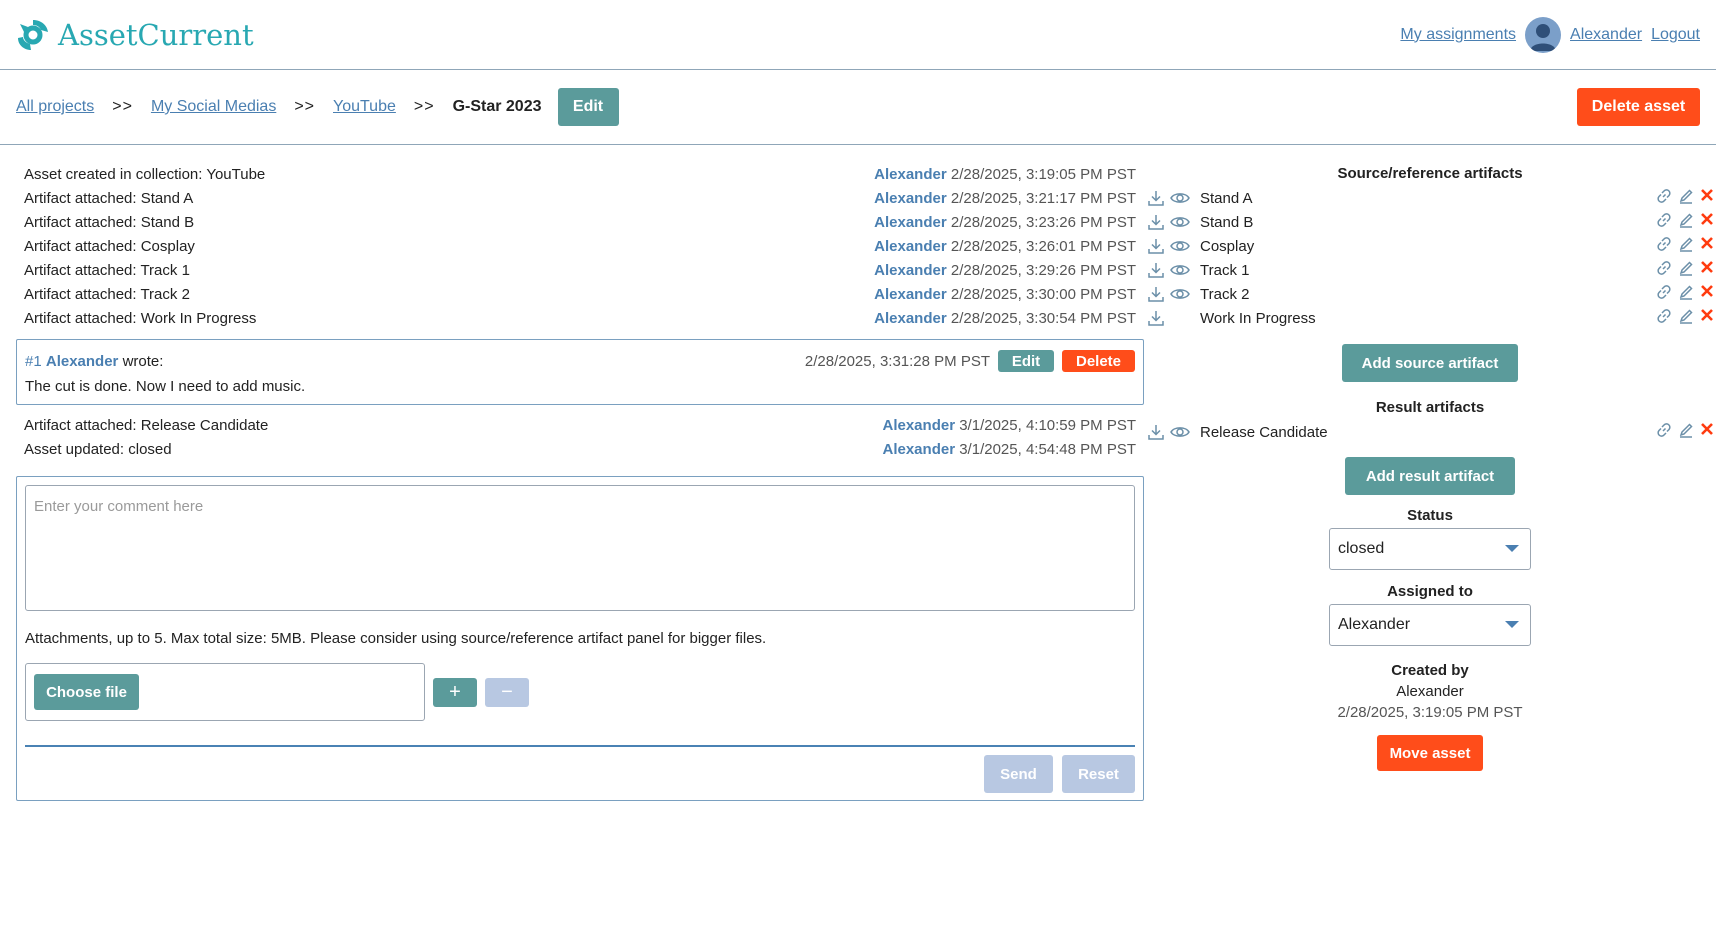  Describe the element at coordinates (1428, 294) in the screenshot. I see `artifact-name: Track 2` at that location.